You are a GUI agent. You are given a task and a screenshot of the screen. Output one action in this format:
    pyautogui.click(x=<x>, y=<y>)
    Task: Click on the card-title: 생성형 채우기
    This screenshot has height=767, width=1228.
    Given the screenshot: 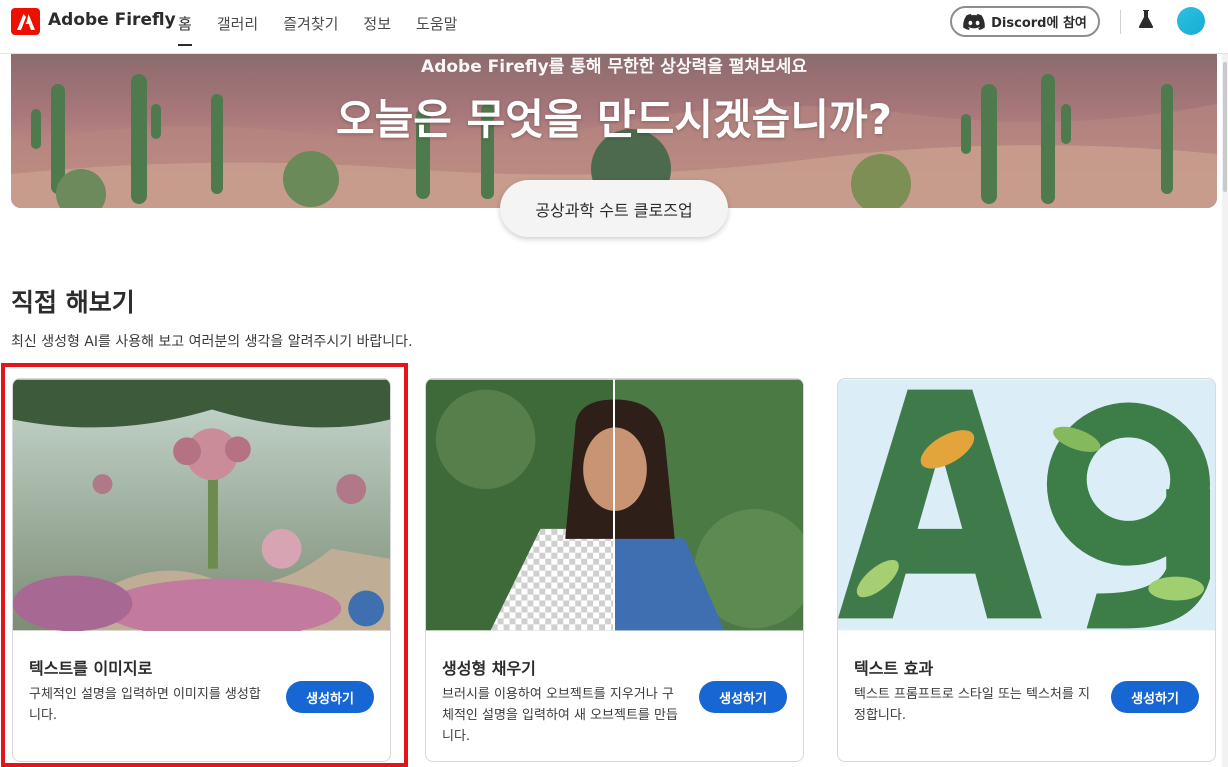 What is the action you would take?
    pyautogui.click(x=489, y=668)
    